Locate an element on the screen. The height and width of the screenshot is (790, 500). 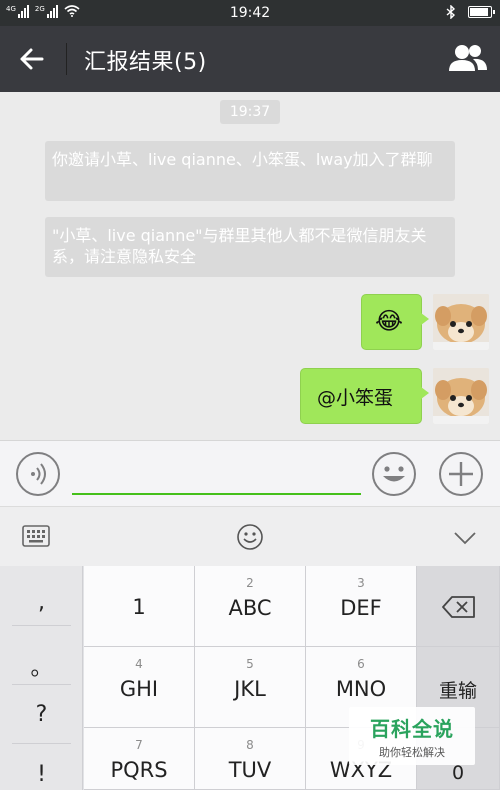
clock: 19:42 is located at coordinates (250, 13).